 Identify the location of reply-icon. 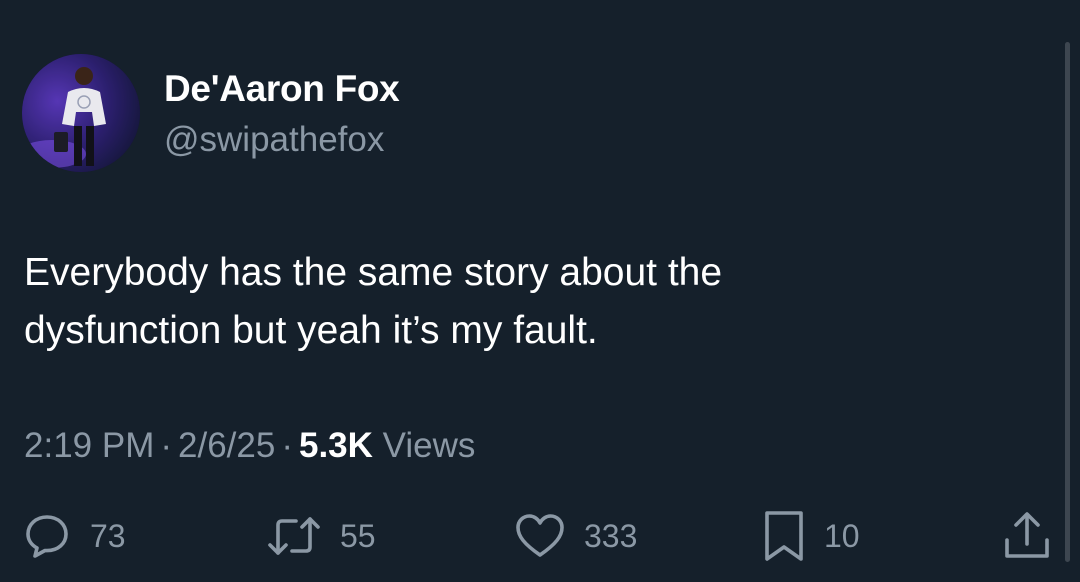
(47, 536).